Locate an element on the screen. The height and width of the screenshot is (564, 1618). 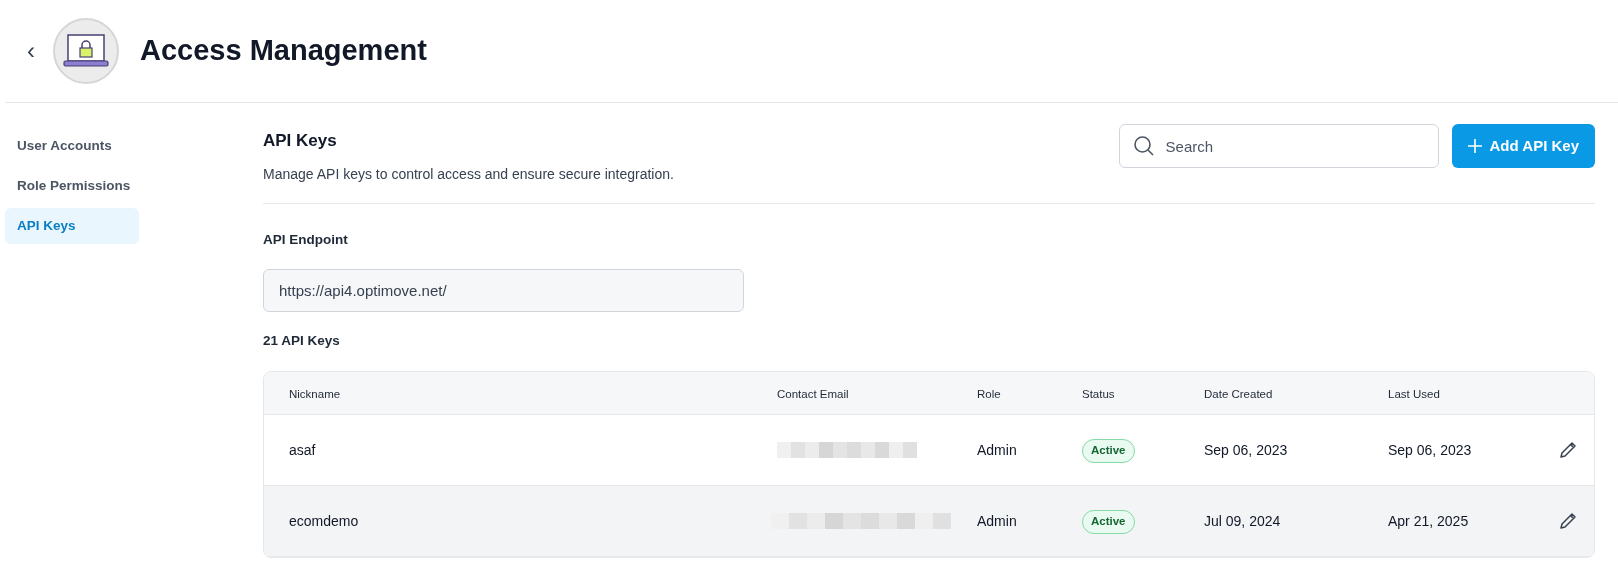
api-key-count: 21 API Keys is located at coordinates (301, 340).